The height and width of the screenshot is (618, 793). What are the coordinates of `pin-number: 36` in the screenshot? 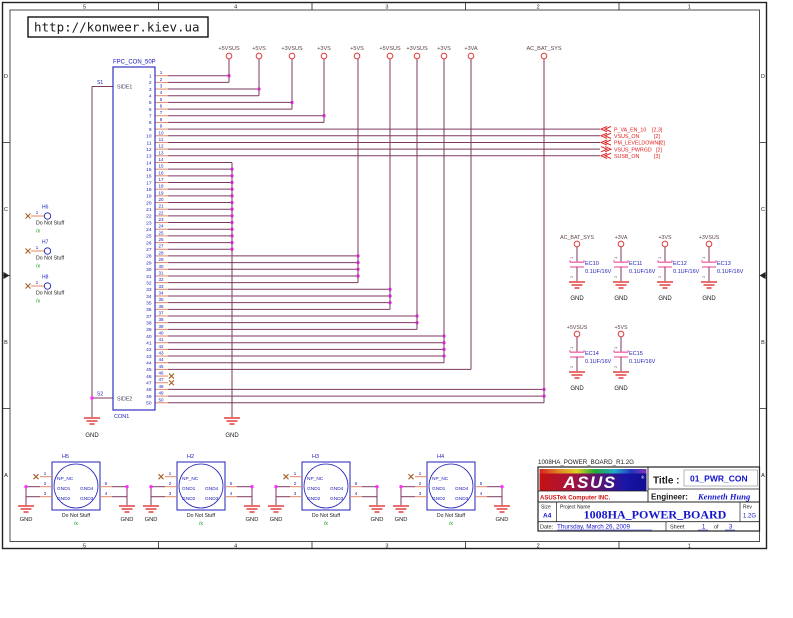 It's located at (149, 310).